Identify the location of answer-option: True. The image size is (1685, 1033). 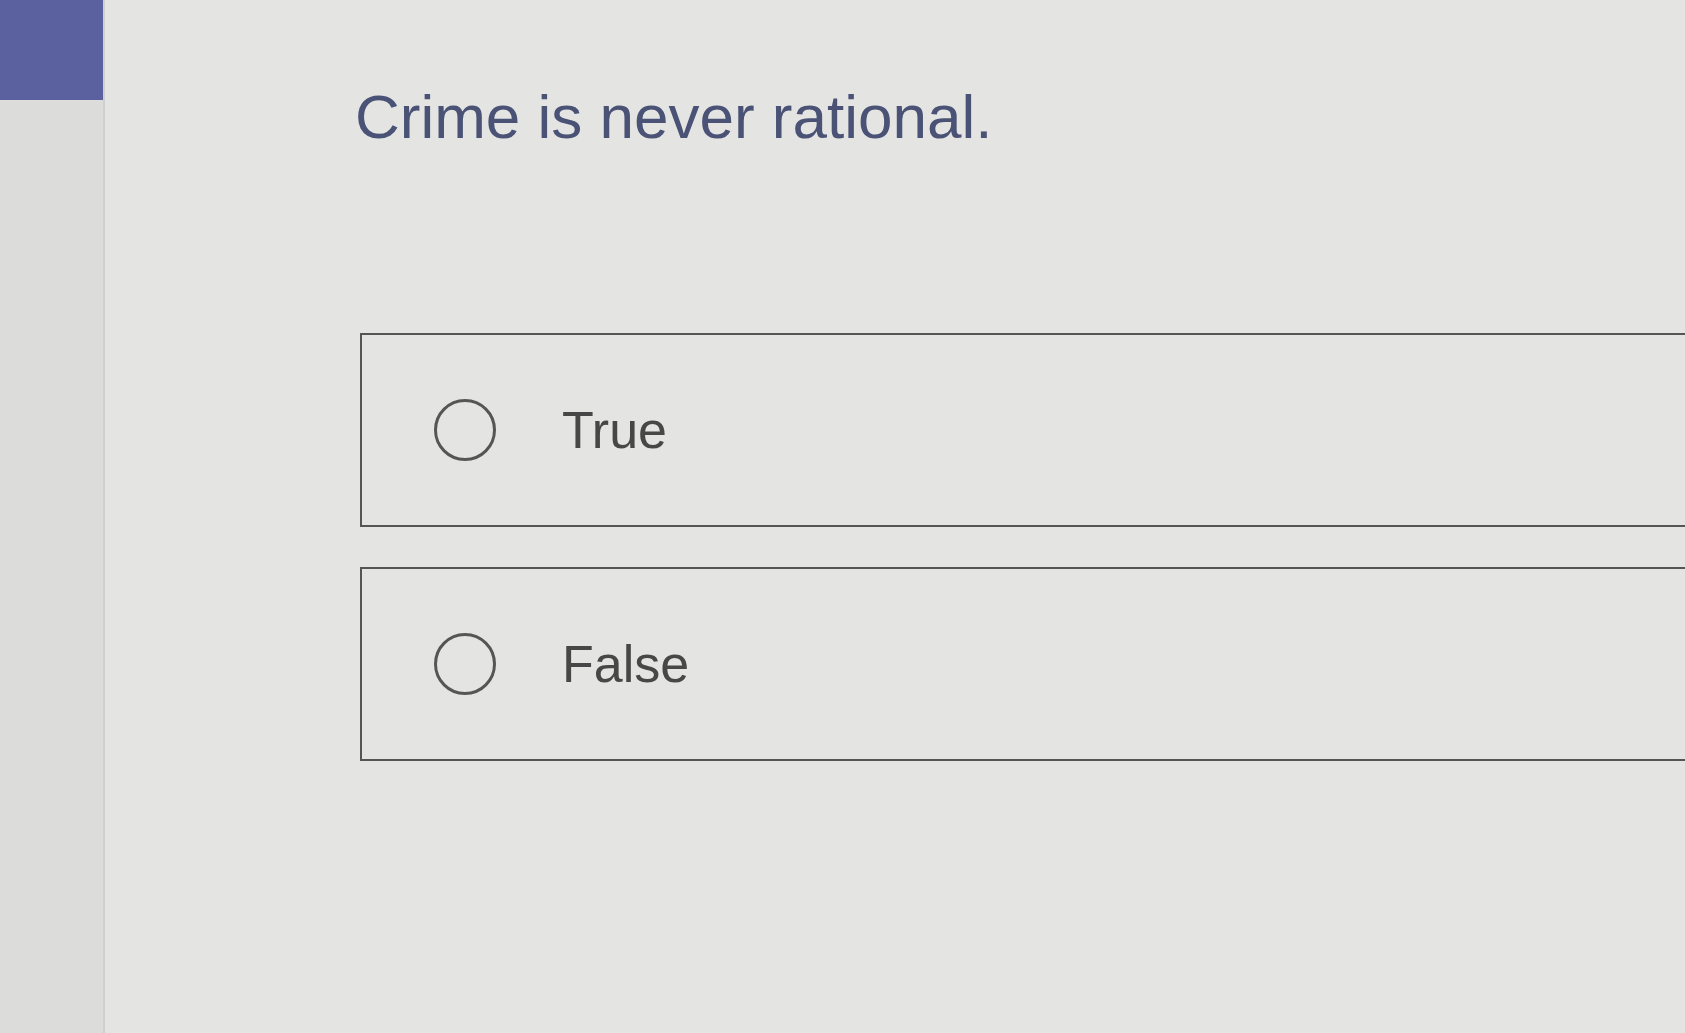
(1022, 430).